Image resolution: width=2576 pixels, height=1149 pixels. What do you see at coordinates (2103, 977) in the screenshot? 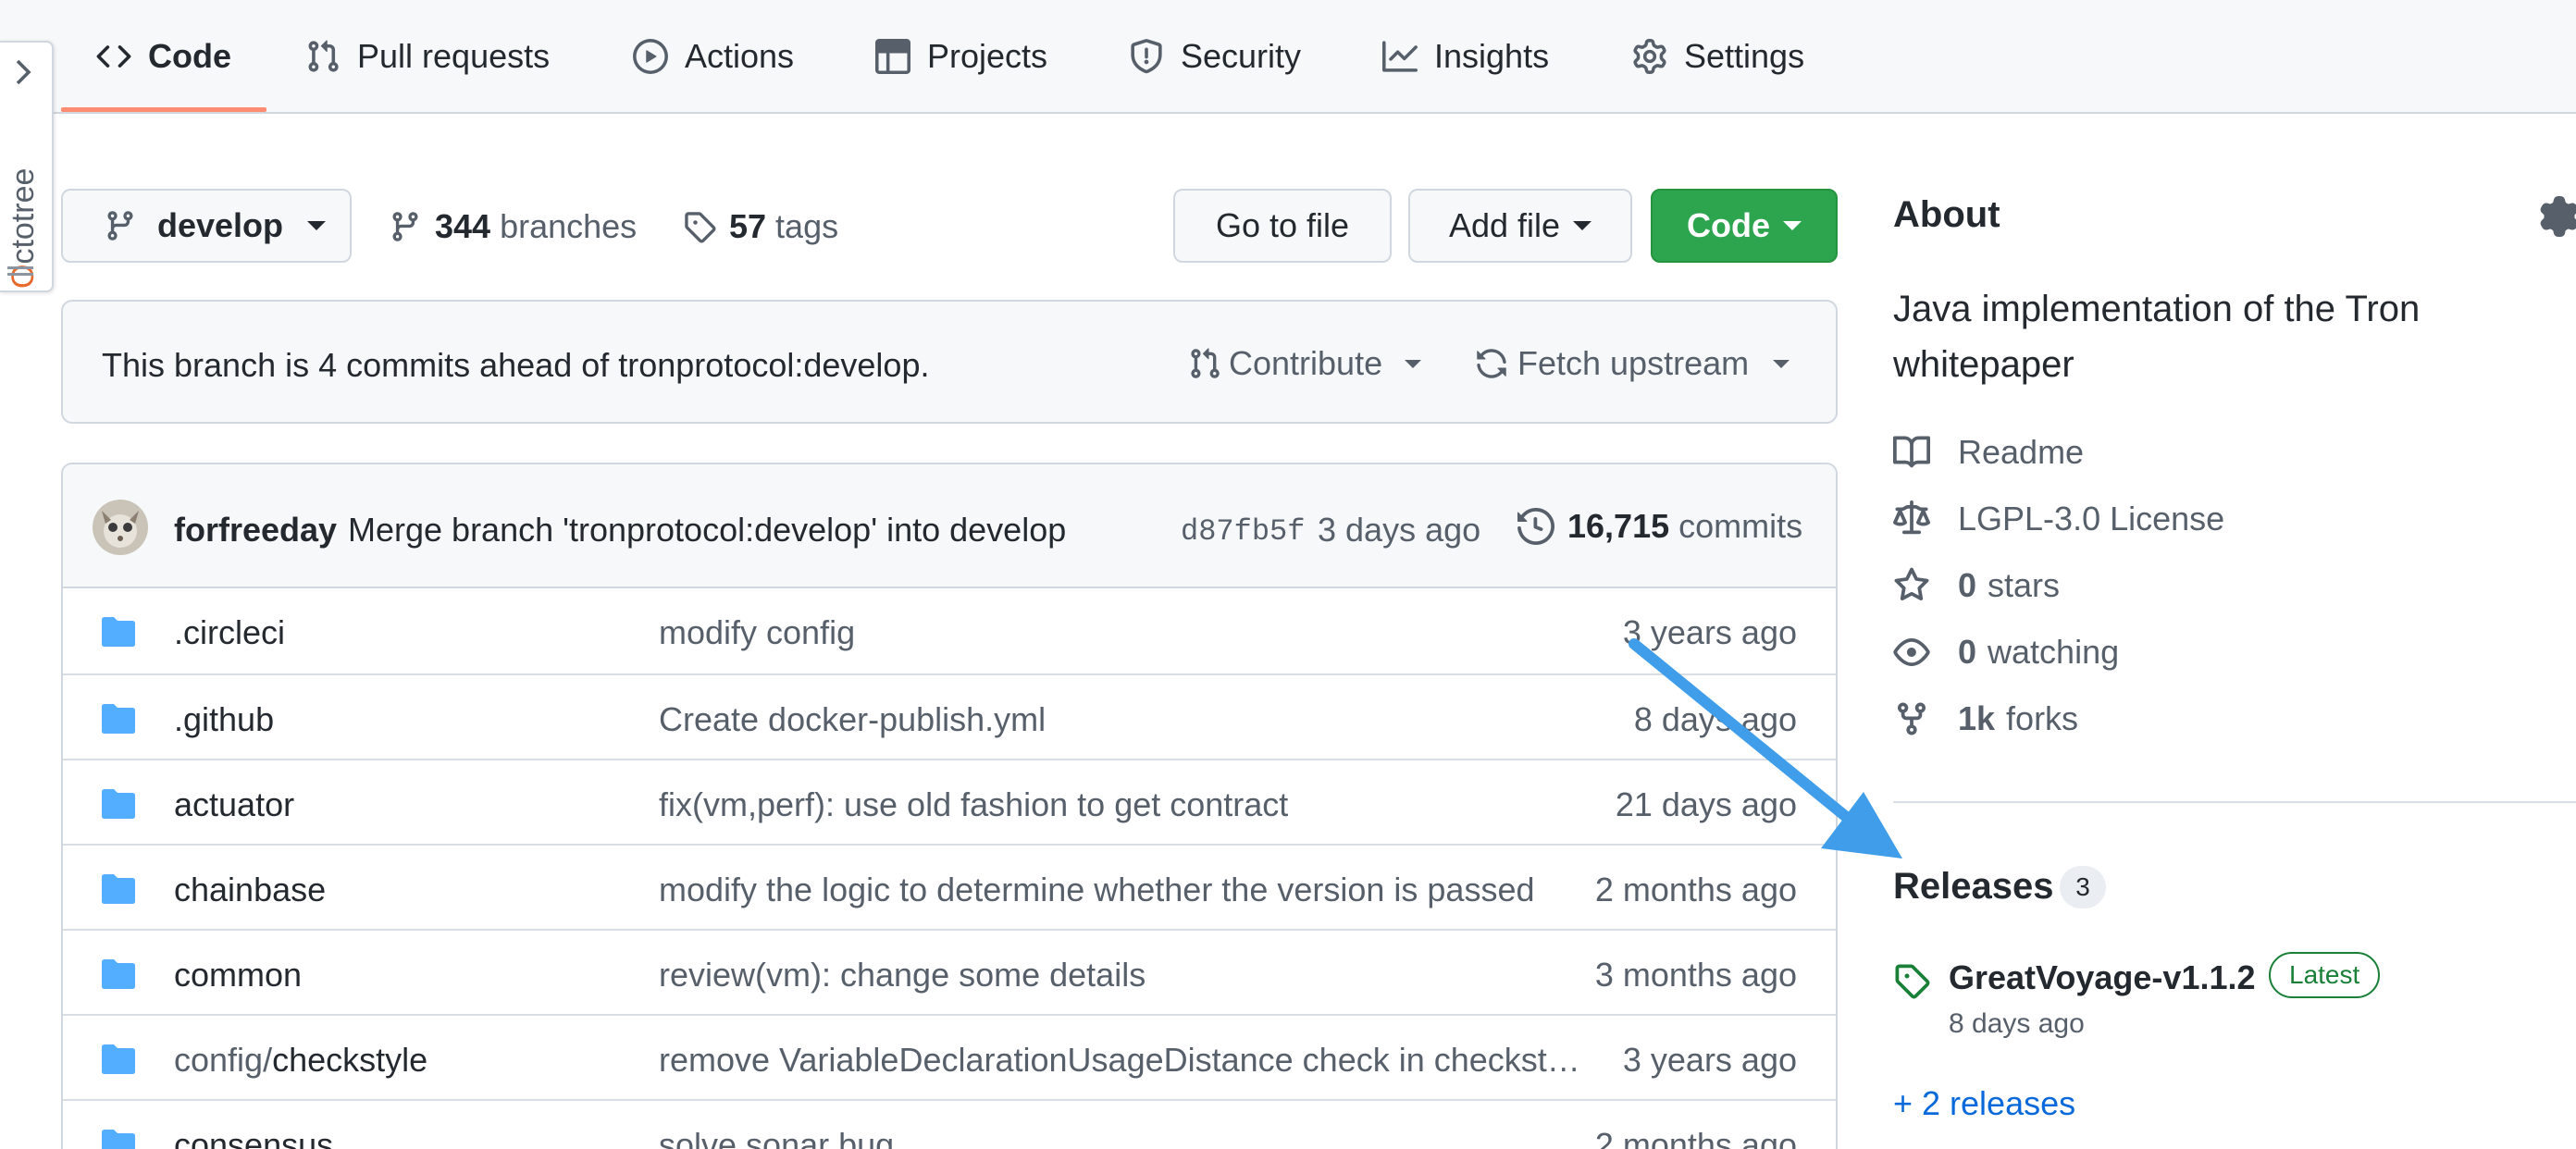
I see `release-name: GreatVoyage-v1.1.2` at bounding box center [2103, 977].